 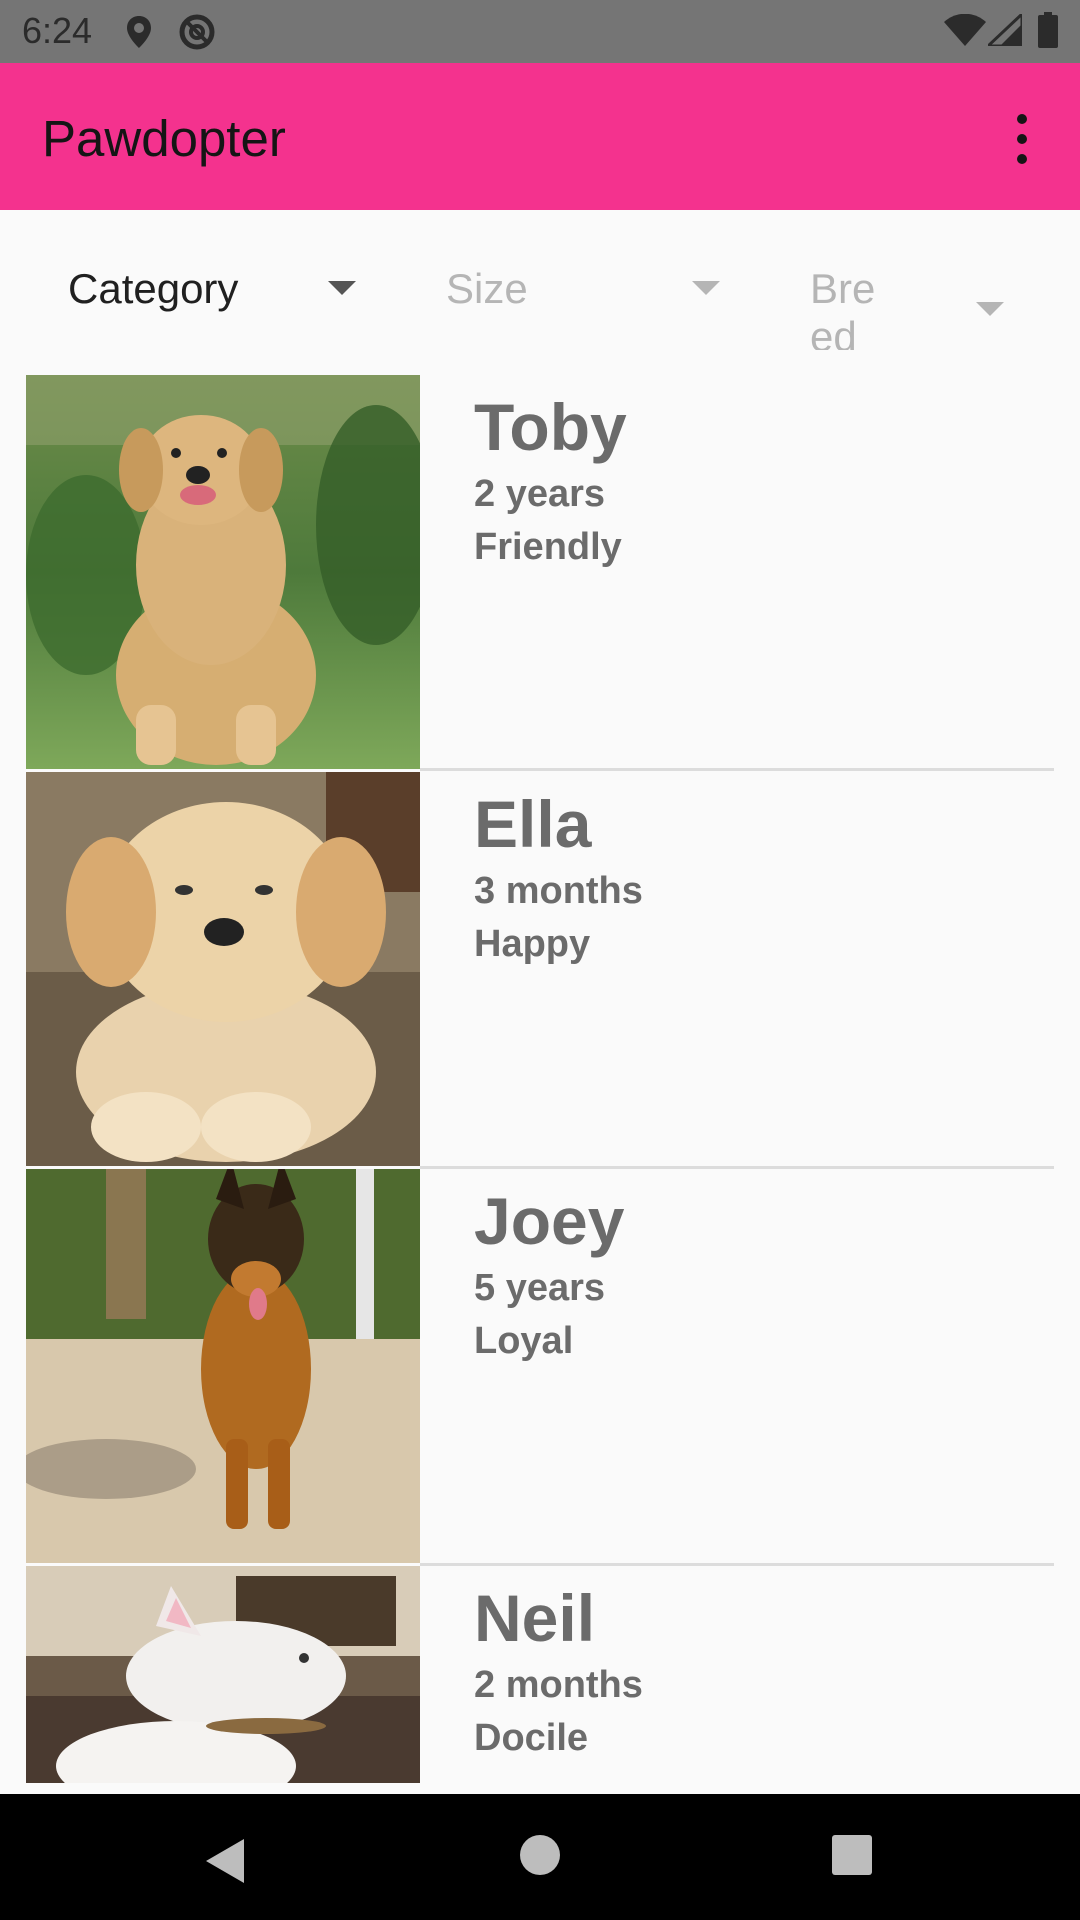 I want to click on pet-trait: Loyal, so click(x=524, y=1341).